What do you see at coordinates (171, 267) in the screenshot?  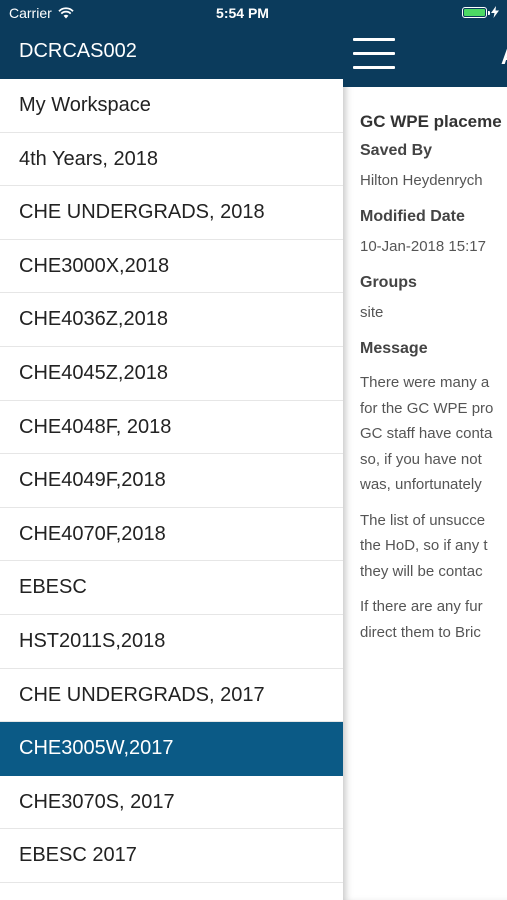 I see `site-list-item: CHE3000X,2018` at bounding box center [171, 267].